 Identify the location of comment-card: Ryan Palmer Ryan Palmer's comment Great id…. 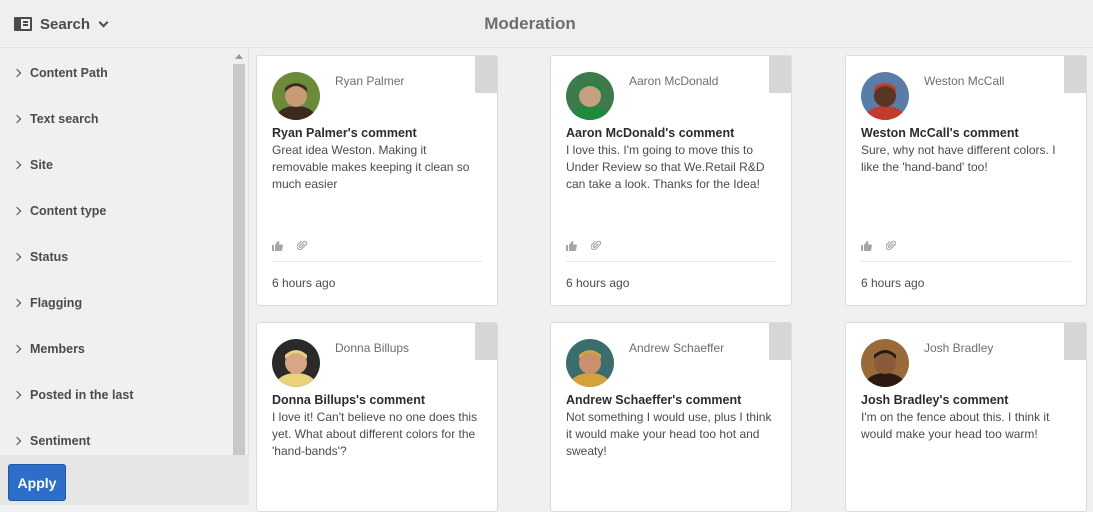
(377, 180).